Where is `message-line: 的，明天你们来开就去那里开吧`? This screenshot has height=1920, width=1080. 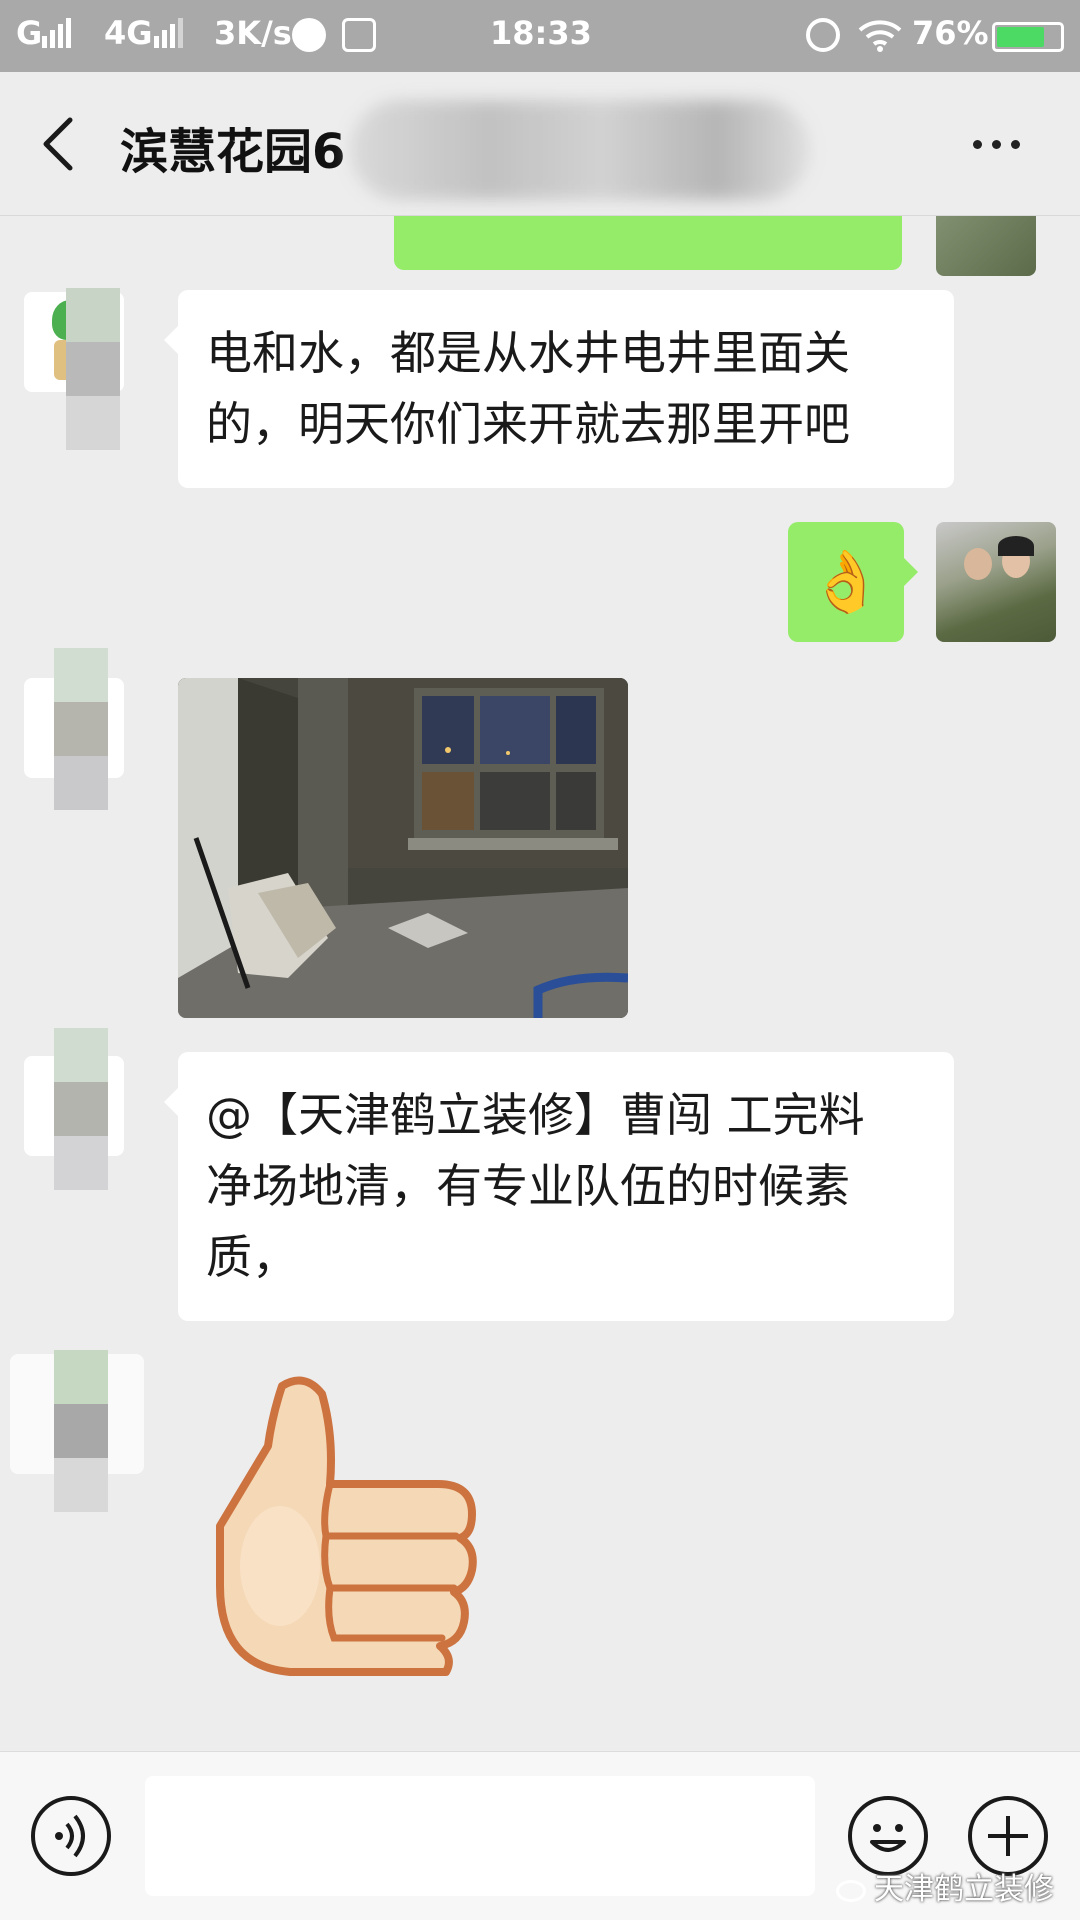
message-line: 的，明天你们来开就去那里开吧 is located at coordinates (528, 424).